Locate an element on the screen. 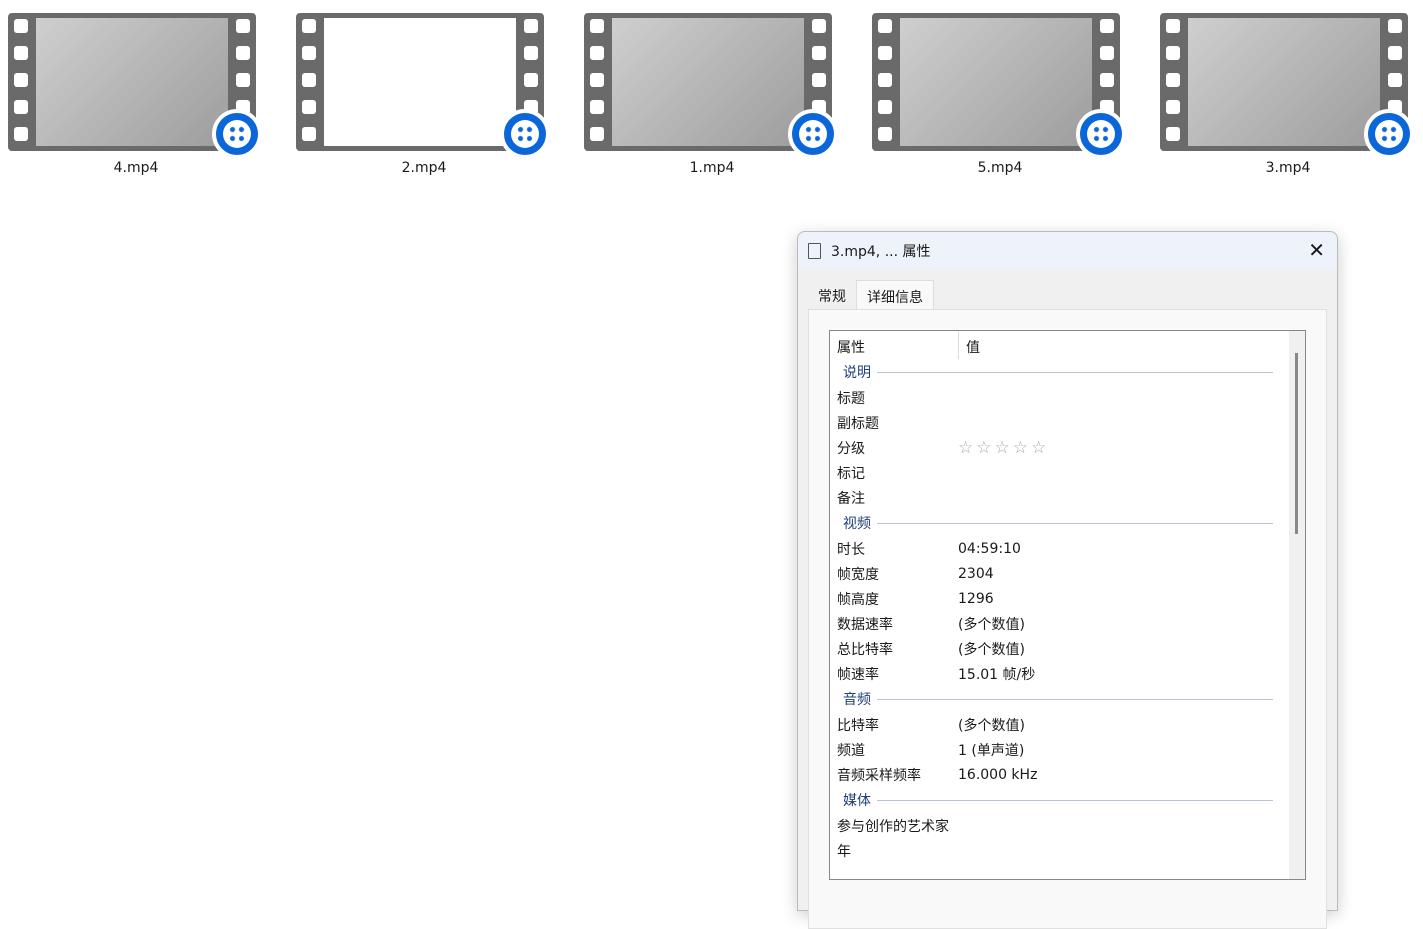 The width and height of the screenshot is (1423, 929). section-header: 说明 is located at coordinates (1067, 372).